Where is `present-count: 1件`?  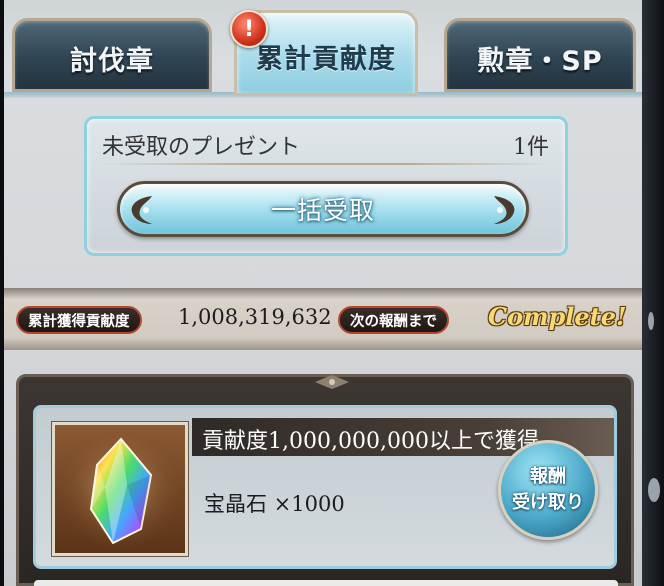
present-count: 1件 is located at coordinates (531, 147).